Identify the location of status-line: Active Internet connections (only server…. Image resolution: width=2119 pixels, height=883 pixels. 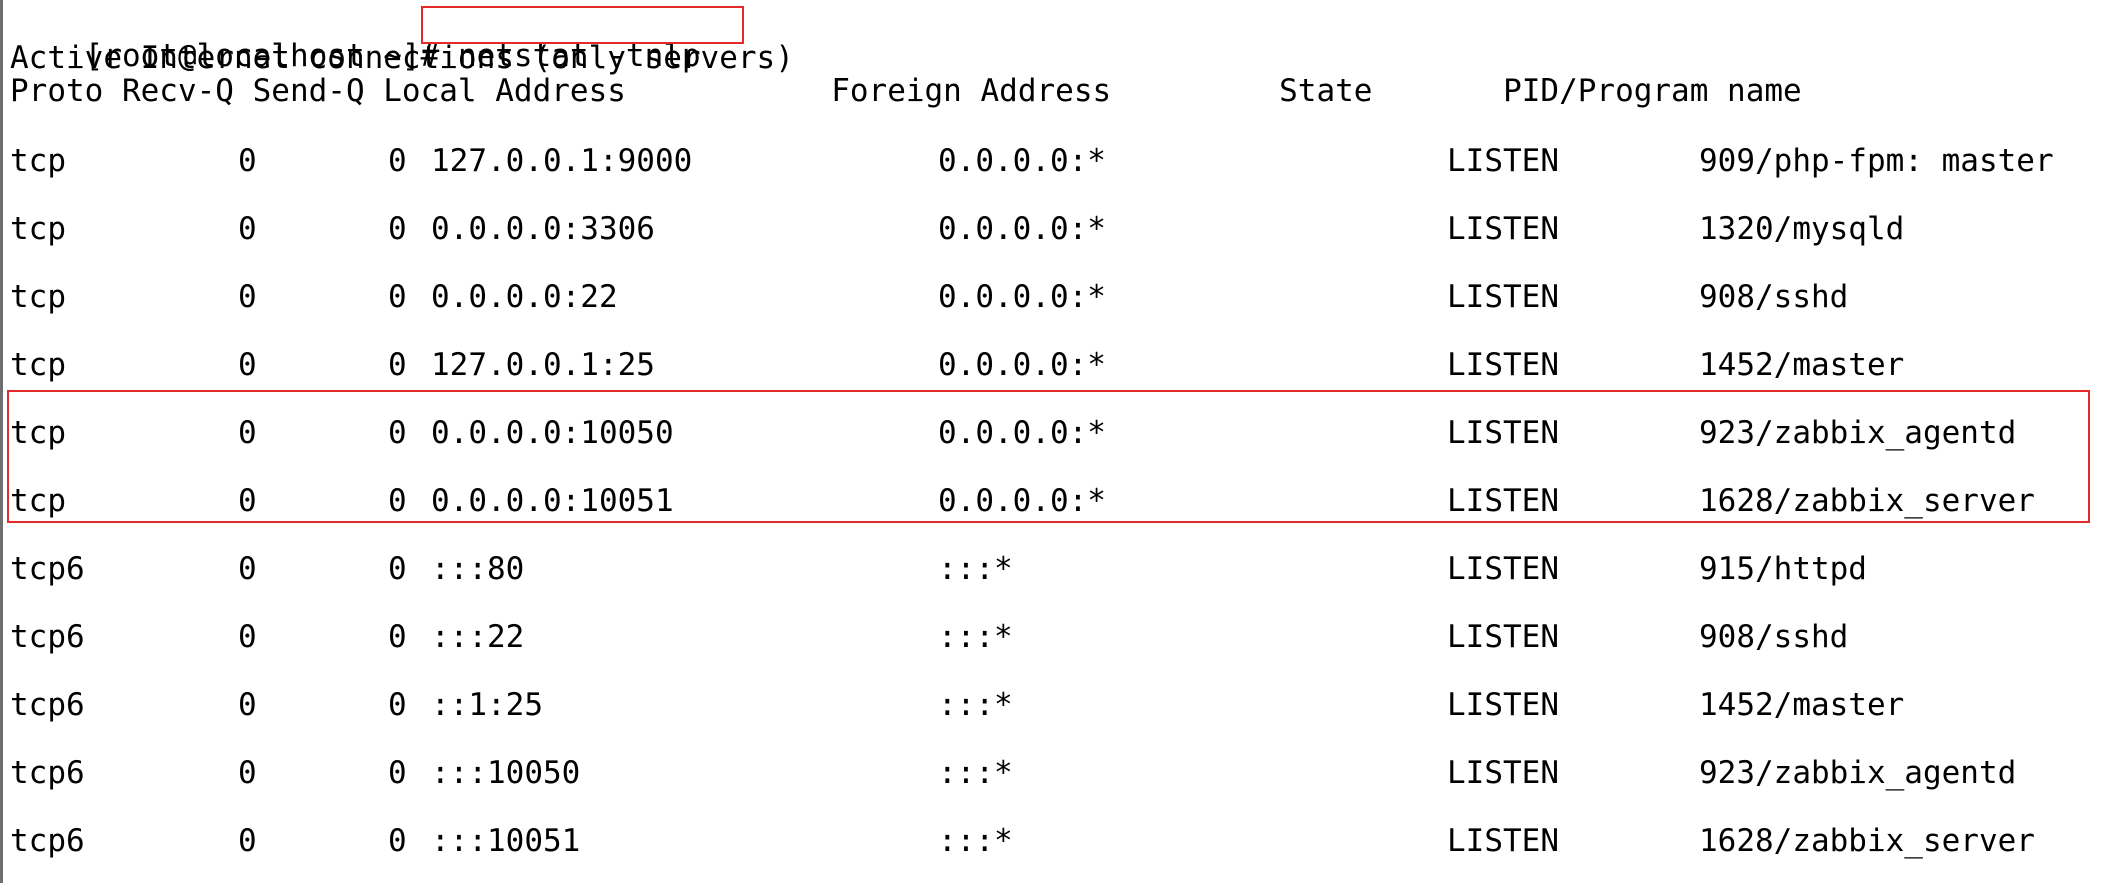
(402, 58).